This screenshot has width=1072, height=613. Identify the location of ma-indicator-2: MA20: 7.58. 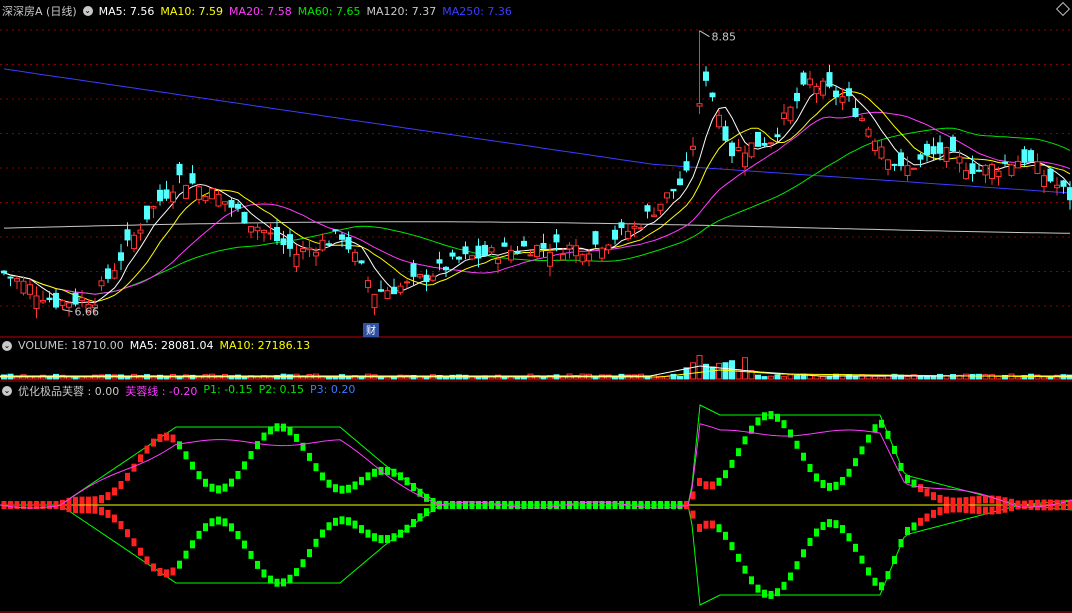
(260, 11).